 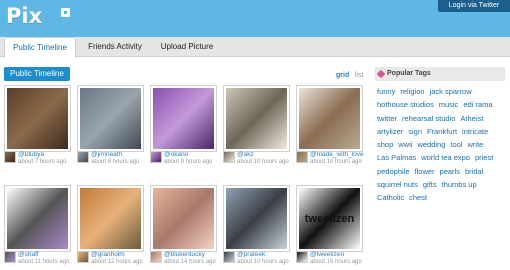 I want to click on tag-link: religion, so click(x=412, y=91).